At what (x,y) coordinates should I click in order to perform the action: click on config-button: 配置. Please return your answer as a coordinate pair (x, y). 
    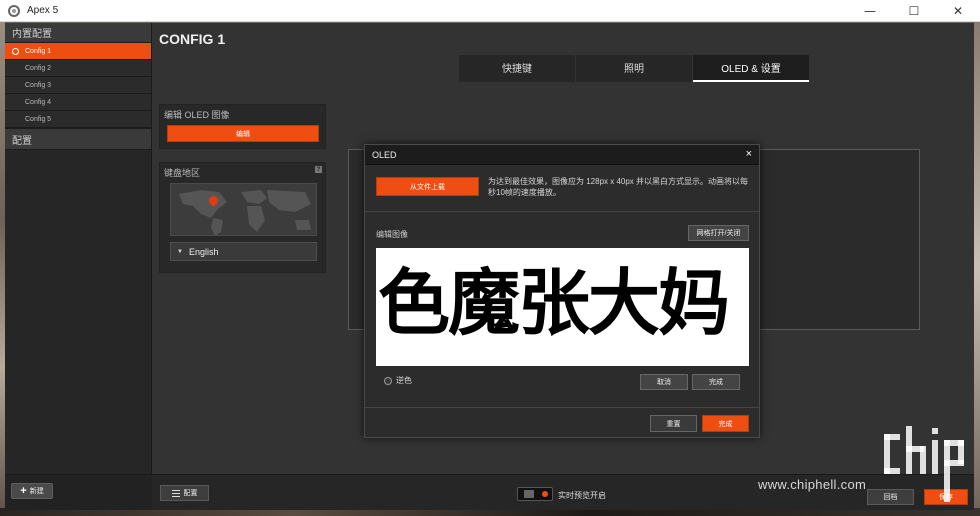
    Looking at the image, I should click on (184, 493).